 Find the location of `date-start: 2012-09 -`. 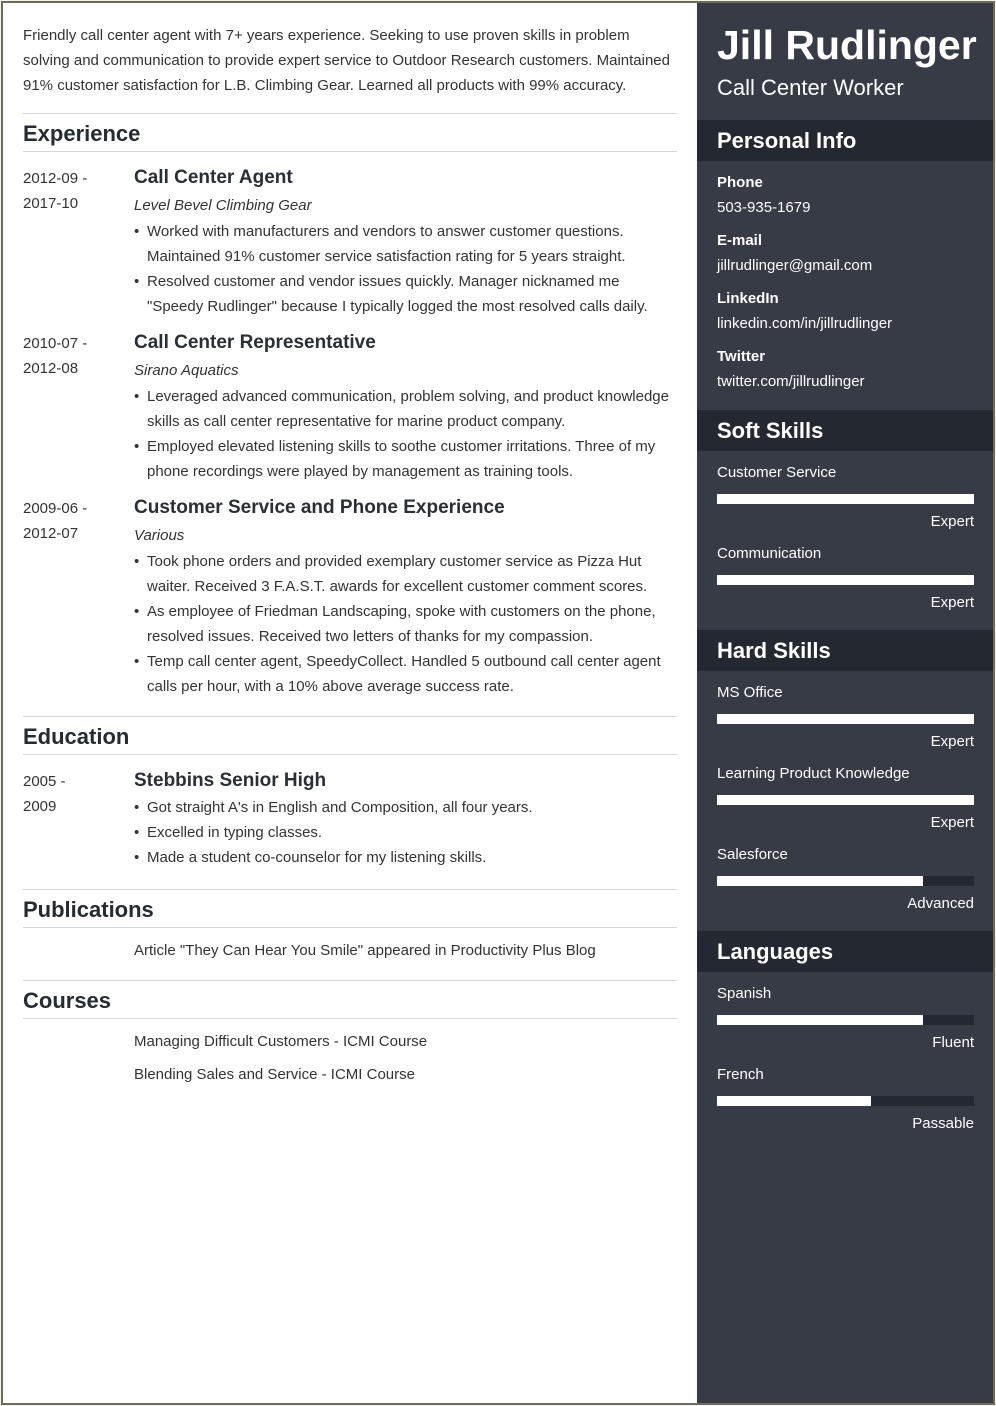

date-start: 2012-09 - is located at coordinates (55, 178).